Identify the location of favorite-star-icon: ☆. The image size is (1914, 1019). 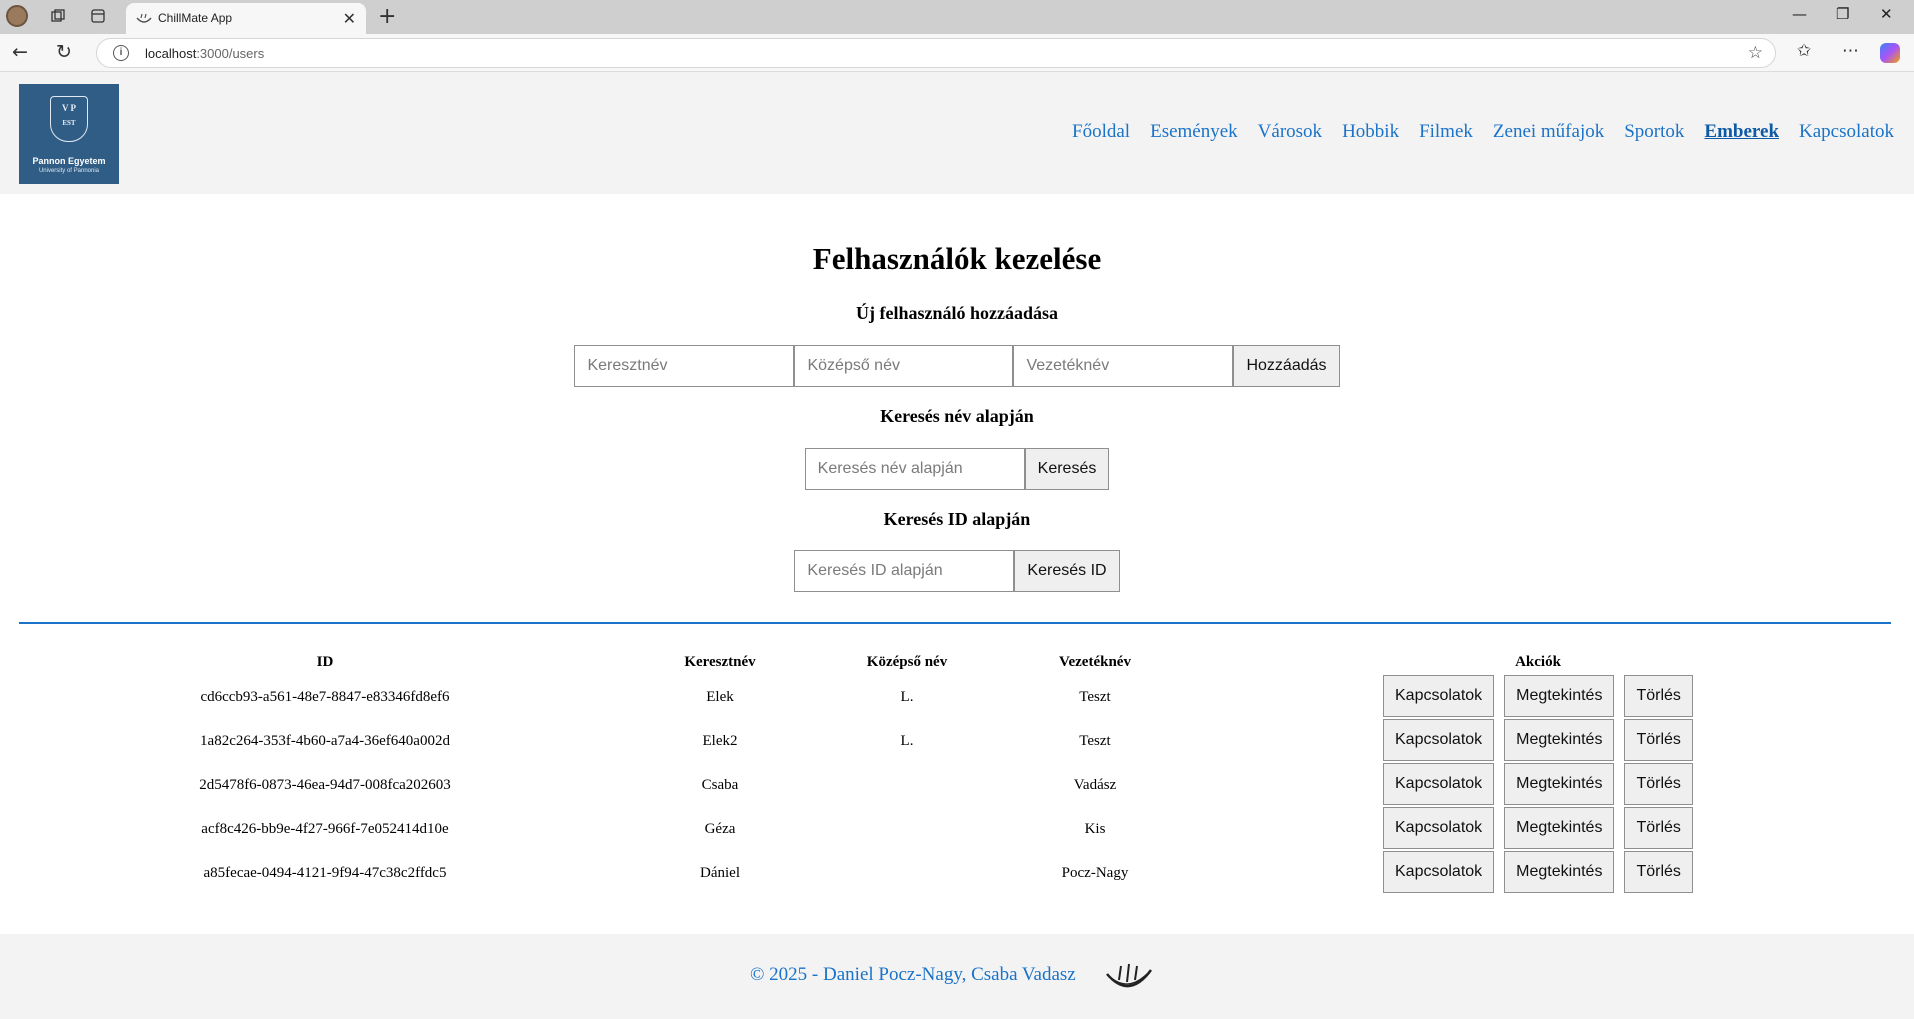
(1755, 53).